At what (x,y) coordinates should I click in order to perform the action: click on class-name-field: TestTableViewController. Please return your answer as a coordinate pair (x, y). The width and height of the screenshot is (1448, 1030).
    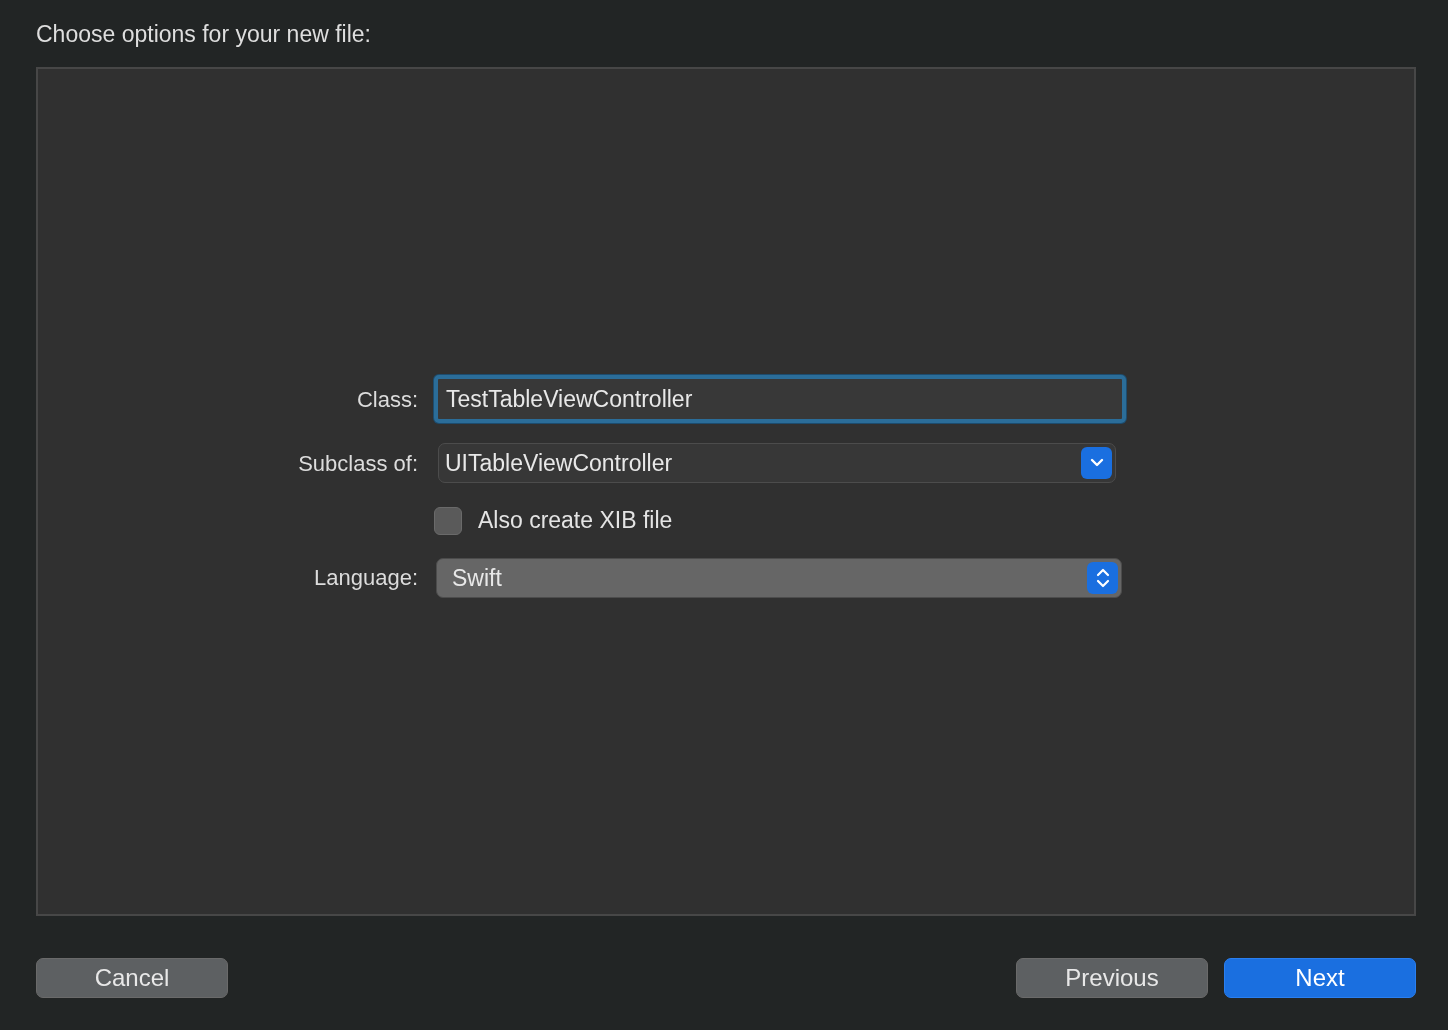
    Looking at the image, I should click on (780, 399).